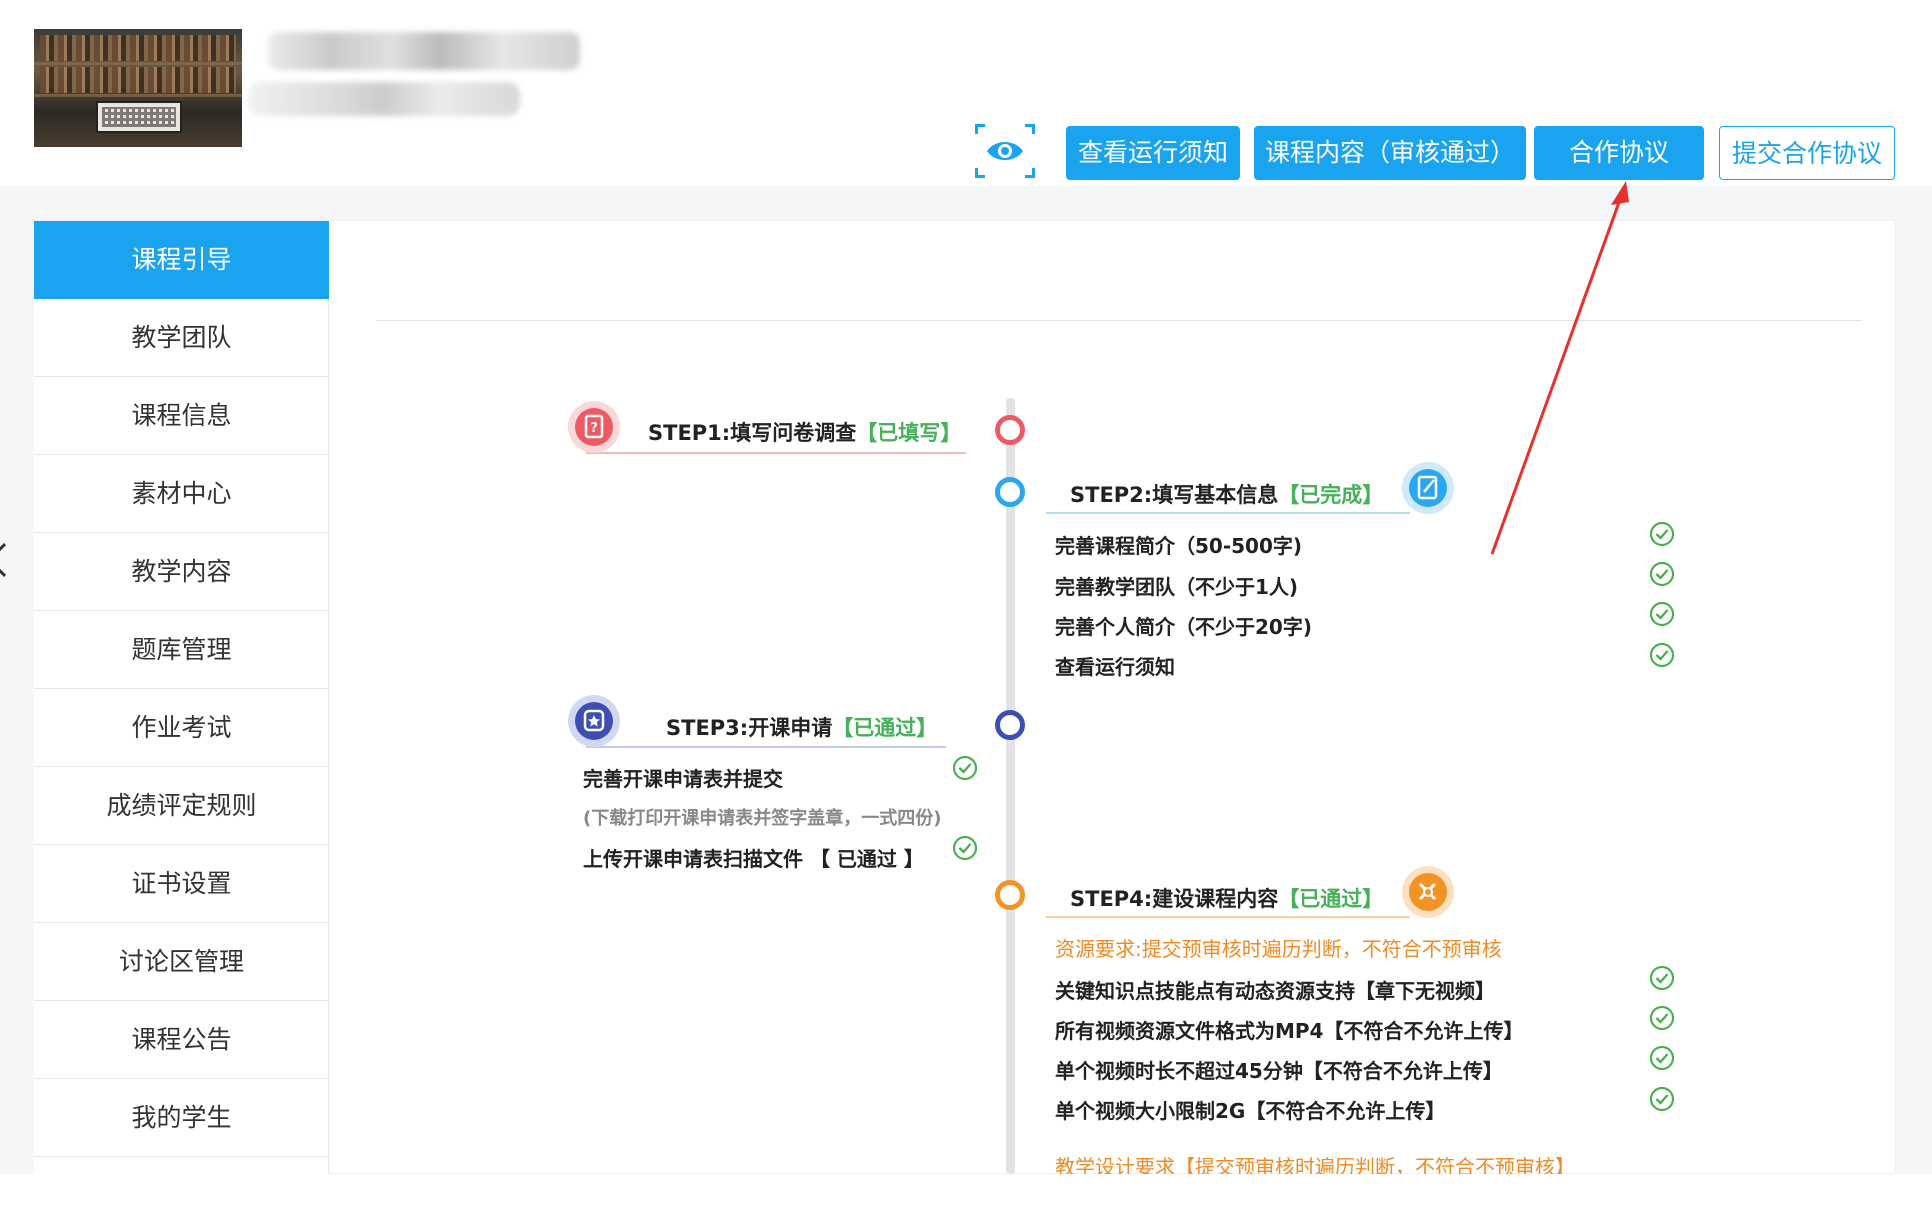  I want to click on preview-eye-button, so click(1005, 151).